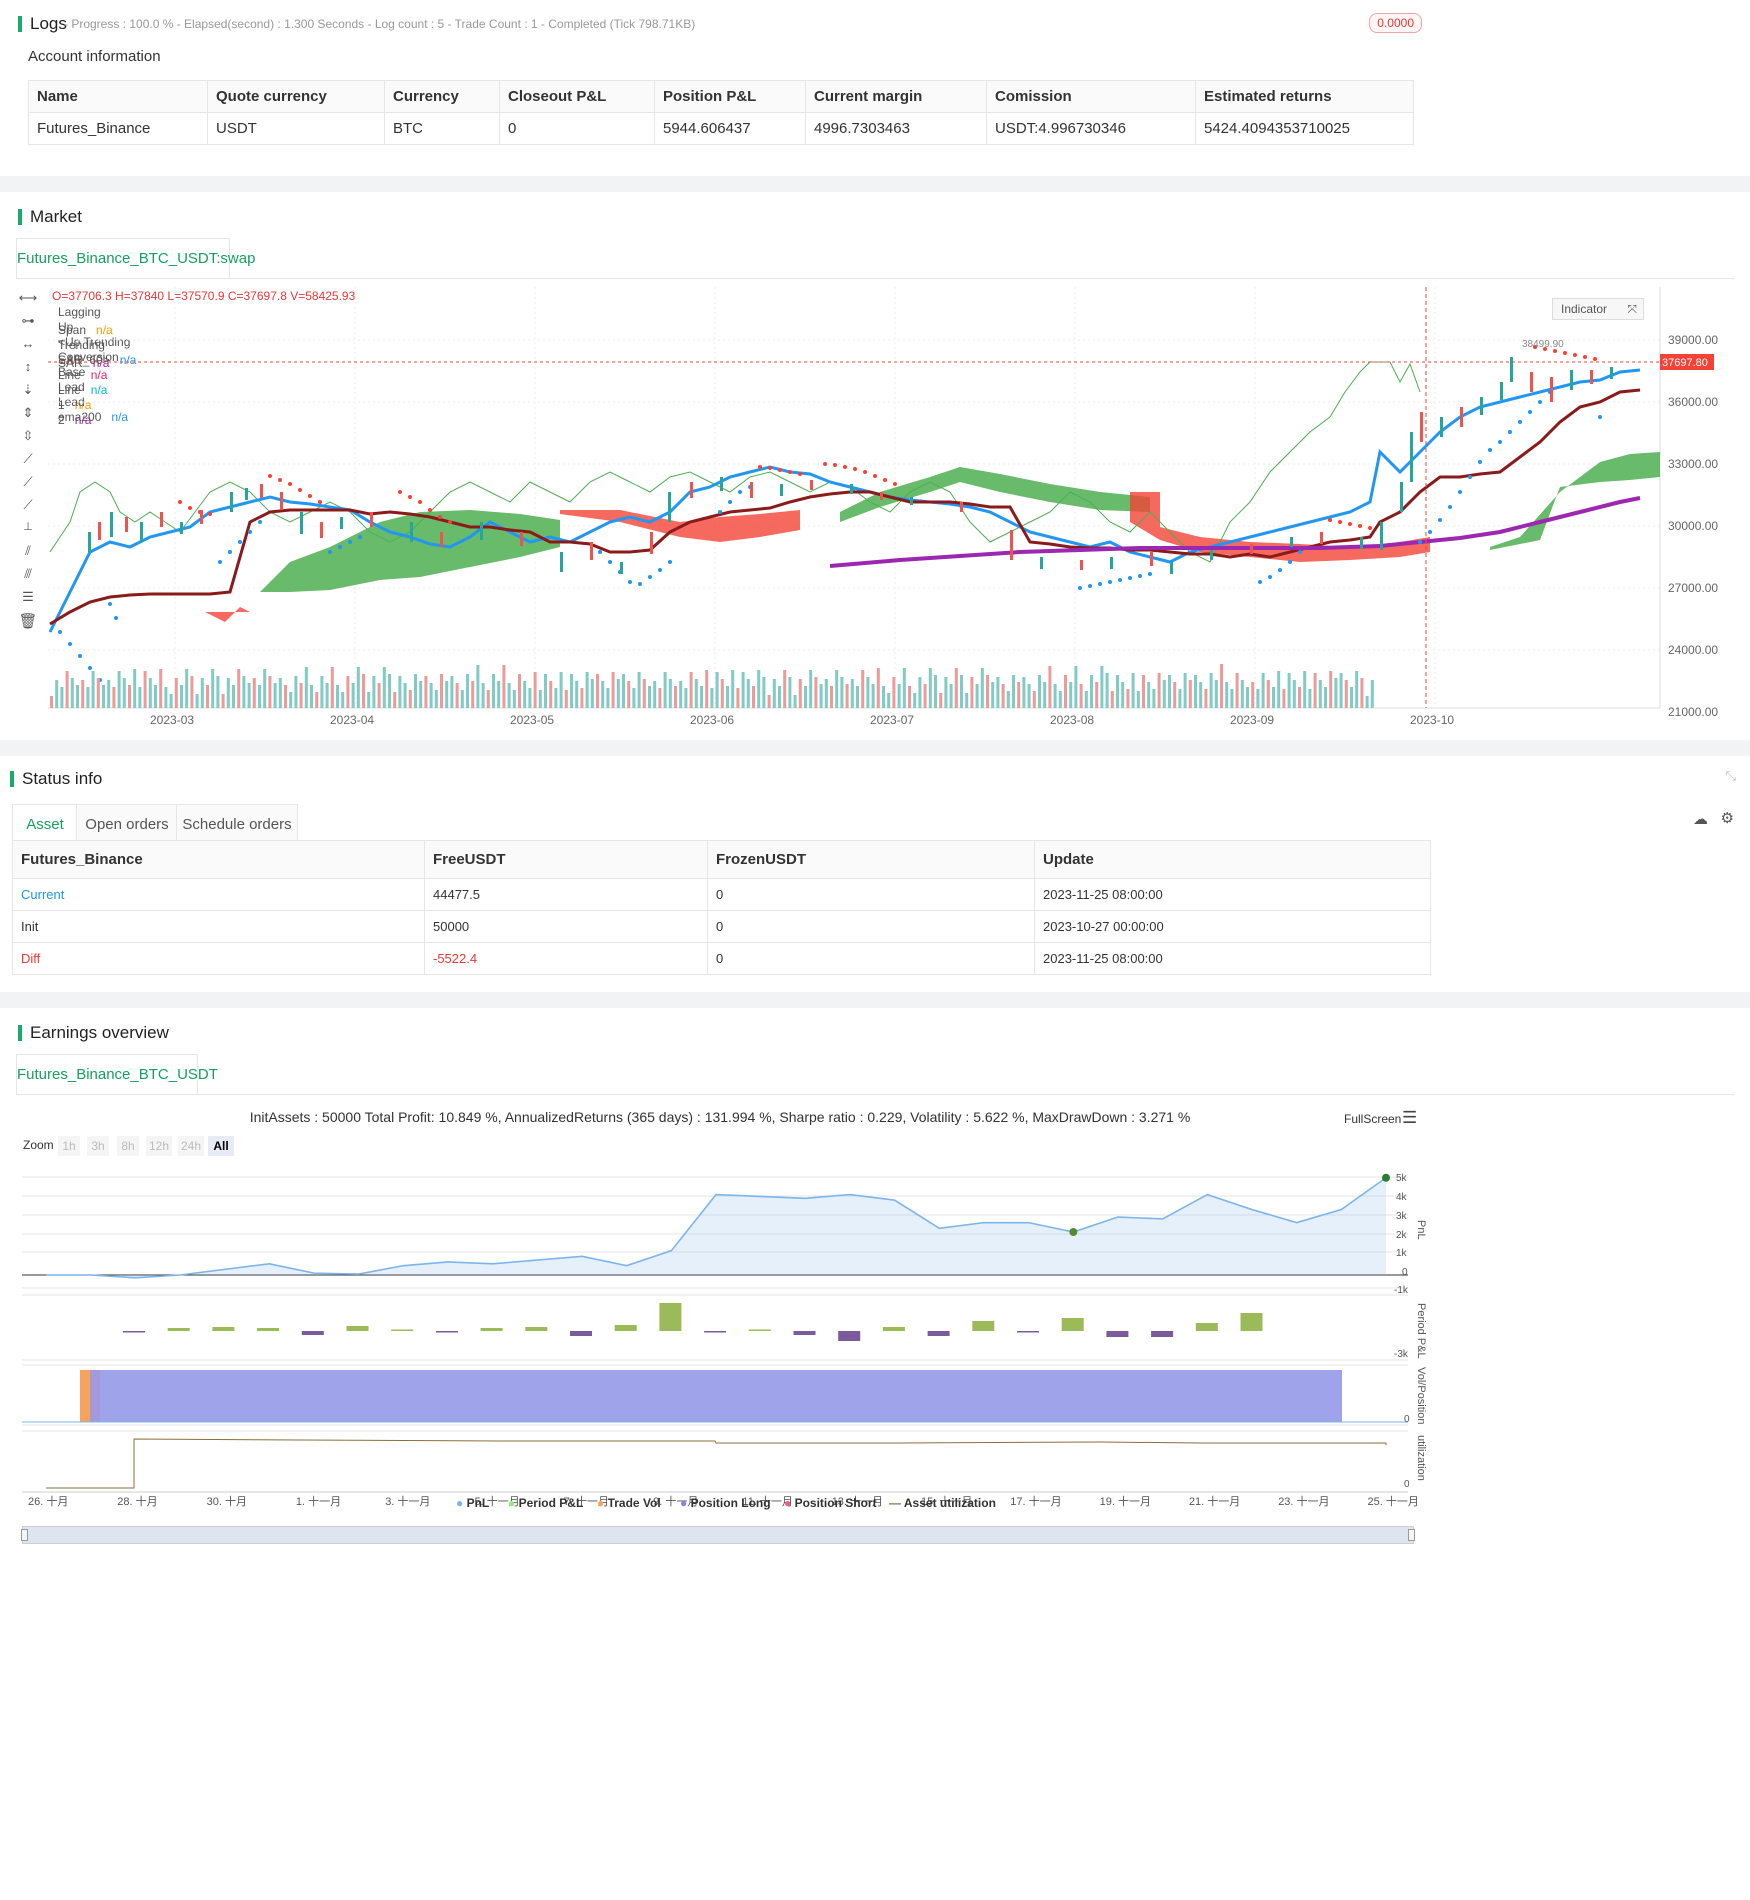 The image size is (1750, 1900). I want to click on legend-trade-vol: ● Trade Vol, so click(629, 1503).